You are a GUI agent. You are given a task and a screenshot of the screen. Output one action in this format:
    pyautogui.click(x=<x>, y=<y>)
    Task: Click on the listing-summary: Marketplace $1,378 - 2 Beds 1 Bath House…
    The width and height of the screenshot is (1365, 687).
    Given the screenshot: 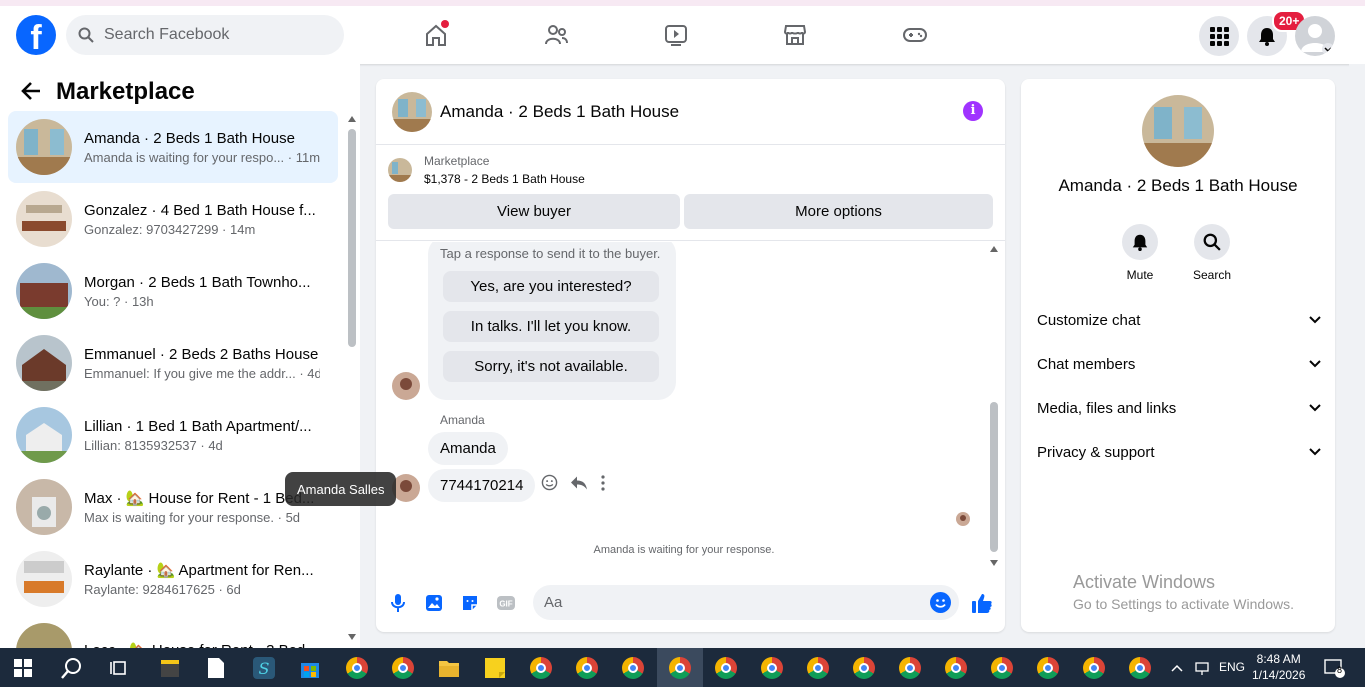 What is the action you would take?
    pyautogui.click(x=690, y=193)
    